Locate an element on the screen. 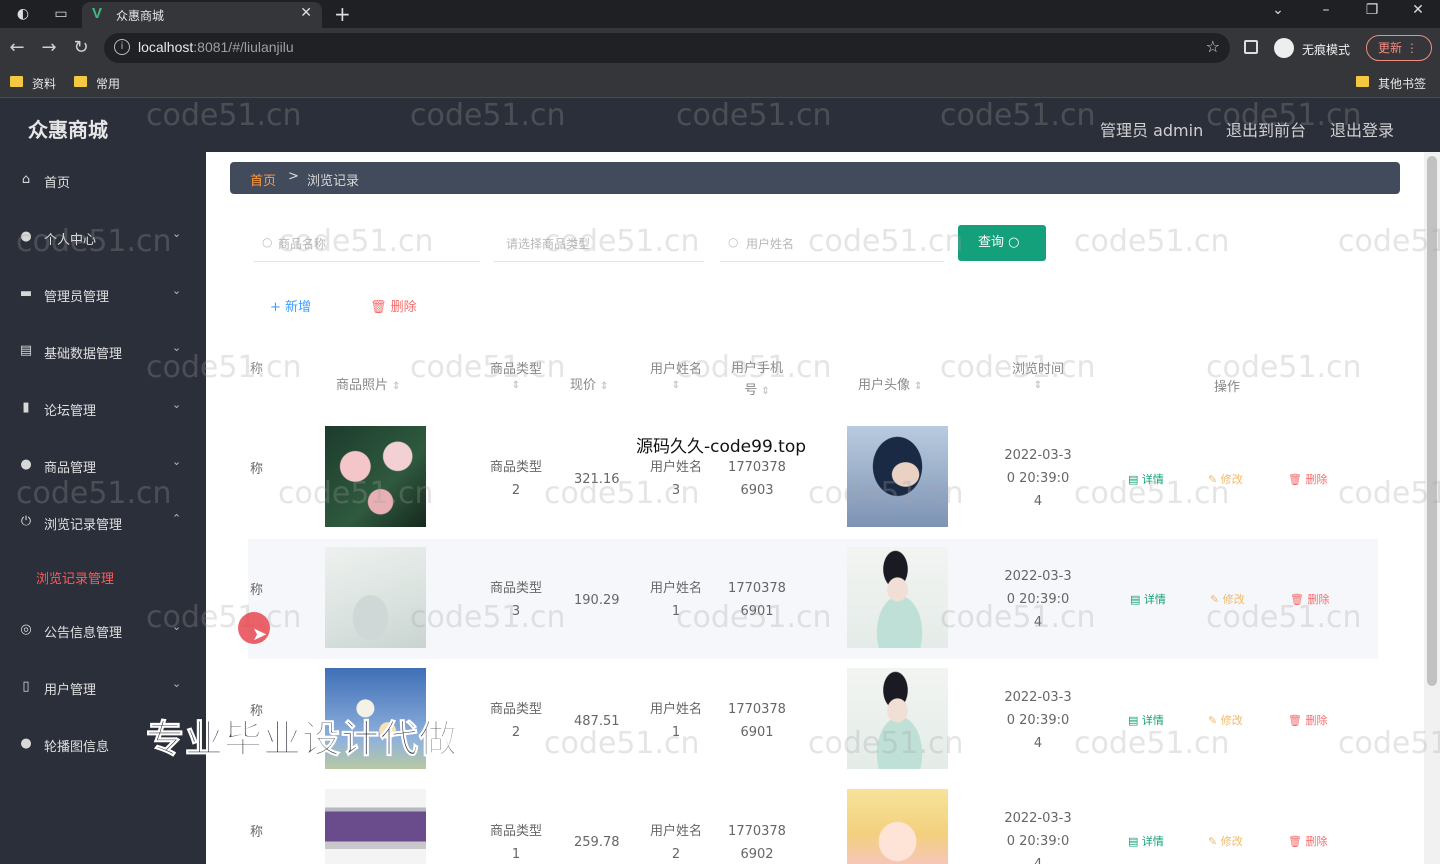 The image size is (1440, 864). minimize-icon: – is located at coordinates (1326, 10).